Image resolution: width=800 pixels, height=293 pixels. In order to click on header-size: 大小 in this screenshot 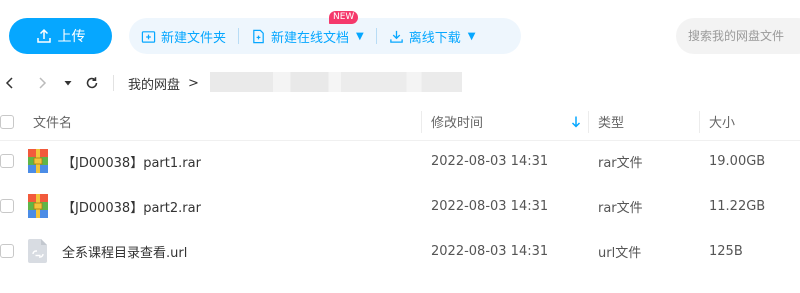, I will do `click(722, 121)`.